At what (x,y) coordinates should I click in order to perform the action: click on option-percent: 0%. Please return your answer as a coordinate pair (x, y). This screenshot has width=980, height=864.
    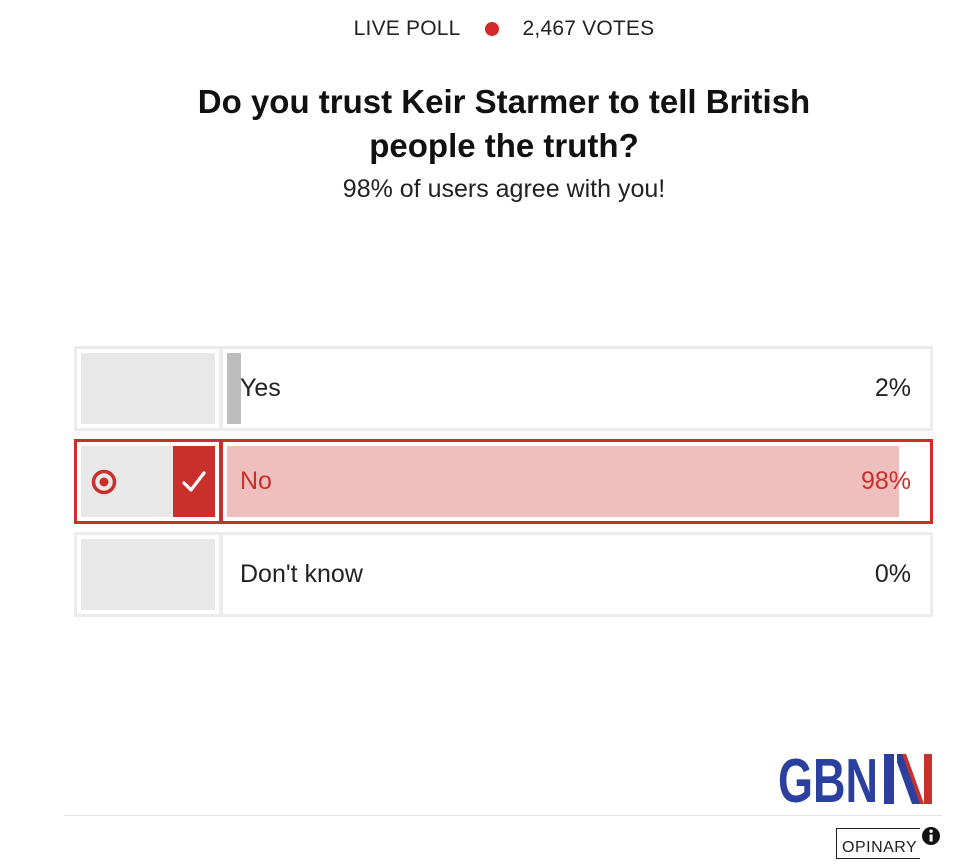
    Looking at the image, I should click on (892, 574).